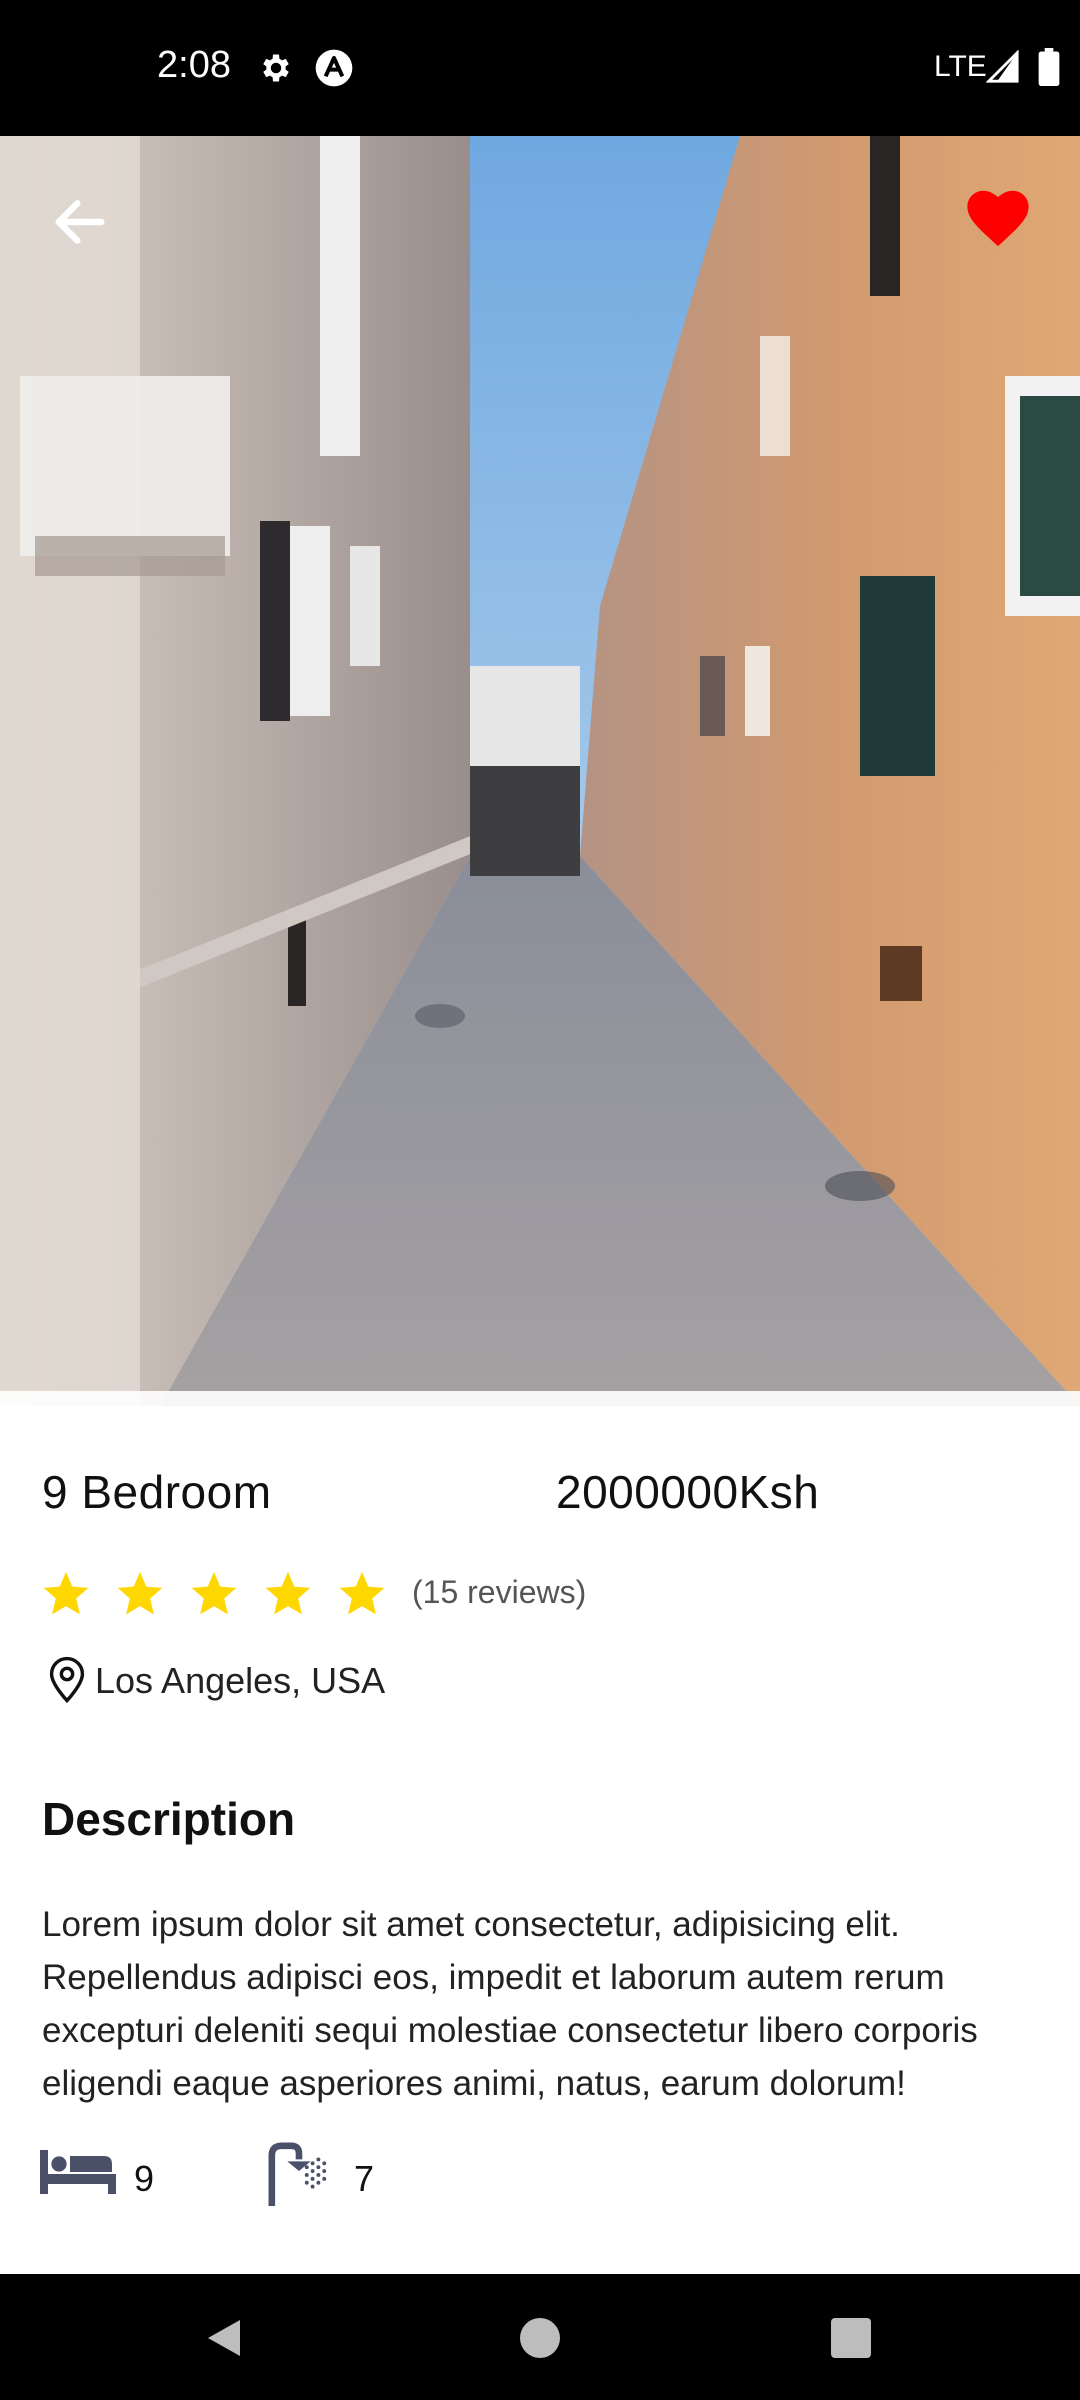  Describe the element at coordinates (169, 1819) in the screenshot. I see `description-heading: Description` at that location.